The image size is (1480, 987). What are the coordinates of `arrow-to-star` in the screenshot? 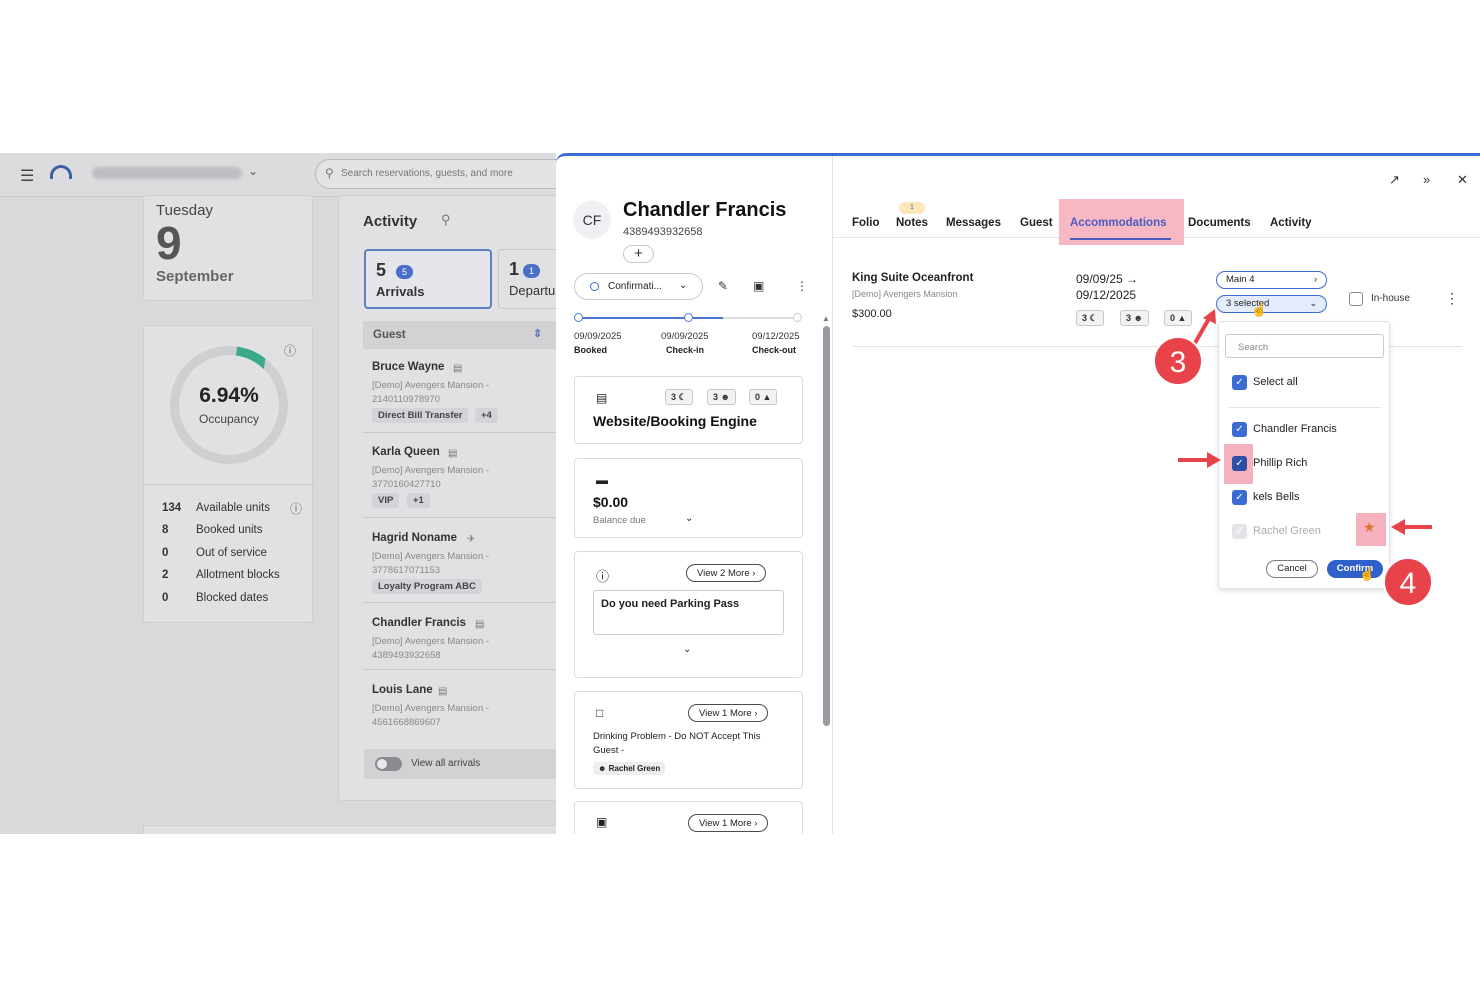 It's located at (1411, 527).